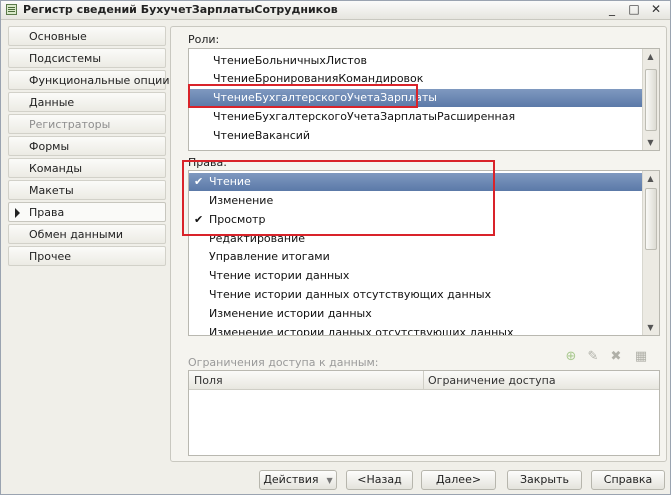 The width and height of the screenshot is (671, 495). What do you see at coordinates (52, 102) in the screenshot?
I see `sidebar-item-label: Данные` at bounding box center [52, 102].